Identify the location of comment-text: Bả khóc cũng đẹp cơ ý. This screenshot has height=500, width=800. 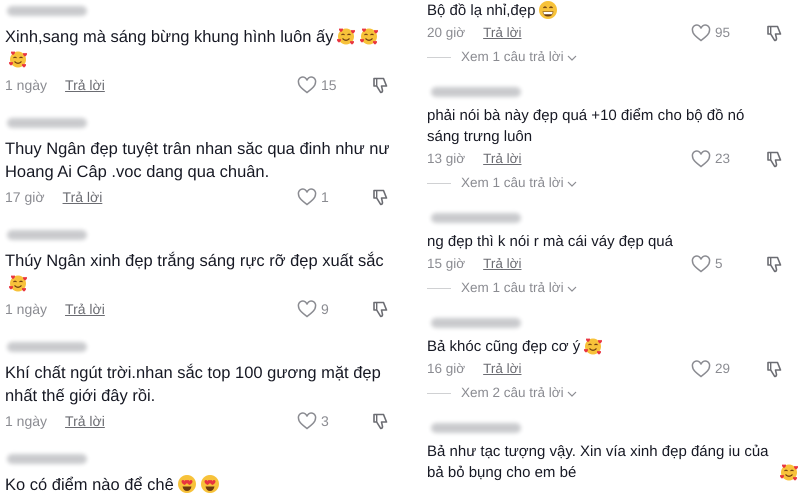
(503, 347).